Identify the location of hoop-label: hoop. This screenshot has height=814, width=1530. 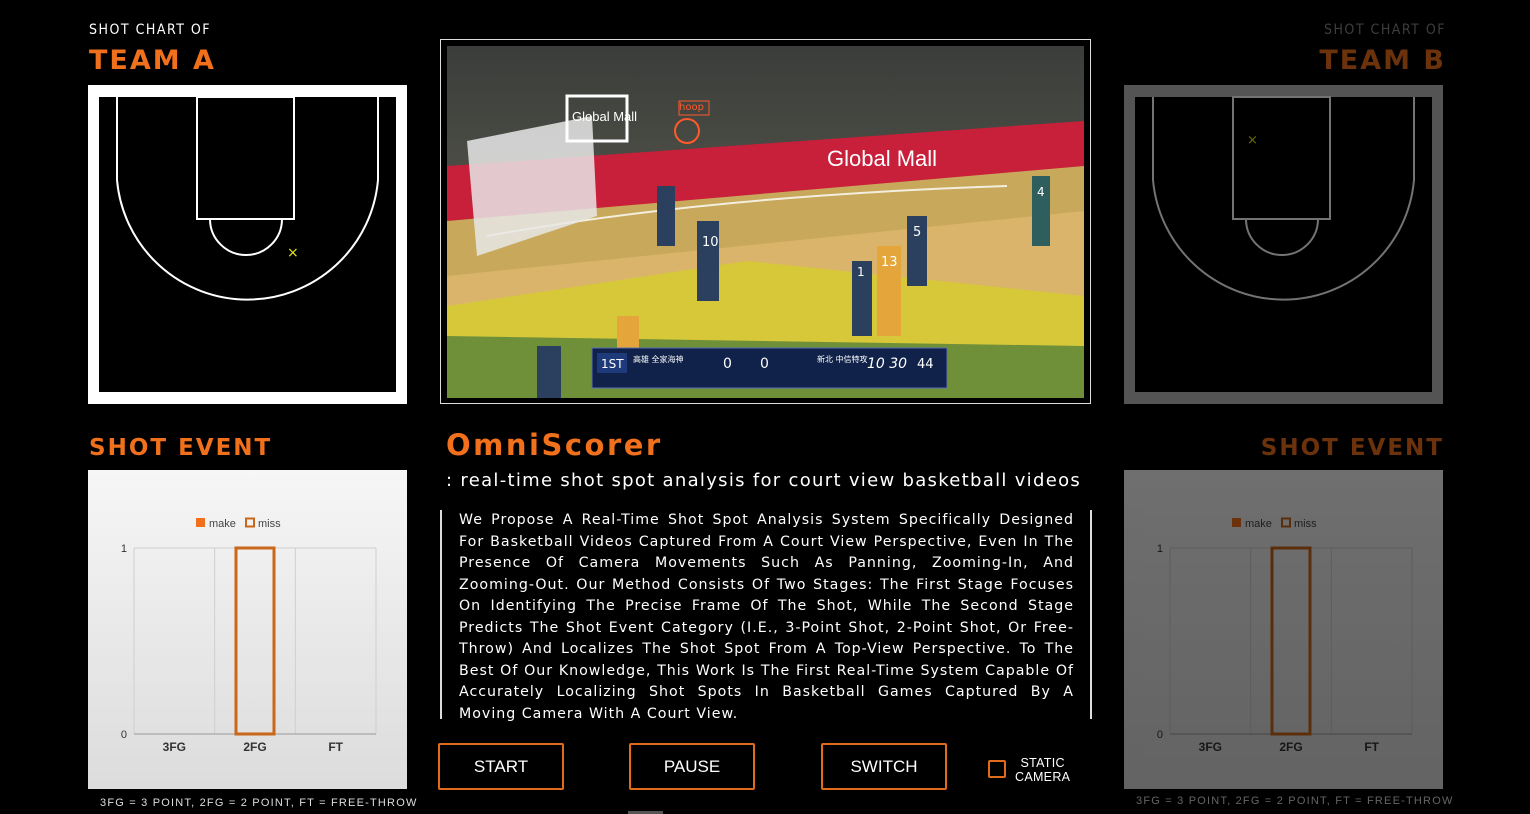
(691, 107).